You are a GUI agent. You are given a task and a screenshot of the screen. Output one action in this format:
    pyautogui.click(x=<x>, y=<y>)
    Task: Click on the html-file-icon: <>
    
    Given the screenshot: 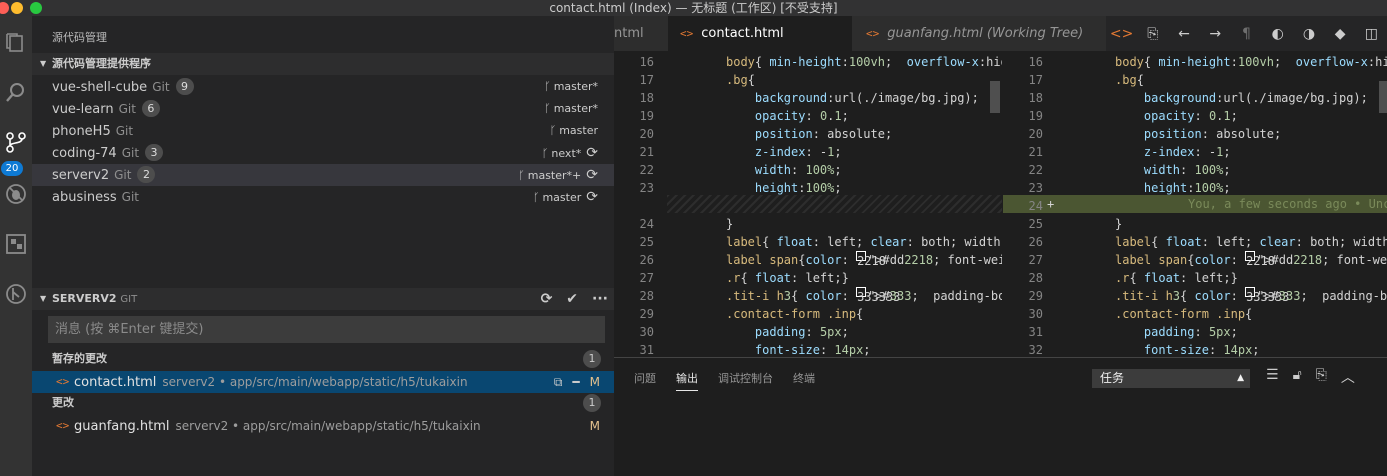 What is the action you would take?
    pyautogui.click(x=873, y=33)
    